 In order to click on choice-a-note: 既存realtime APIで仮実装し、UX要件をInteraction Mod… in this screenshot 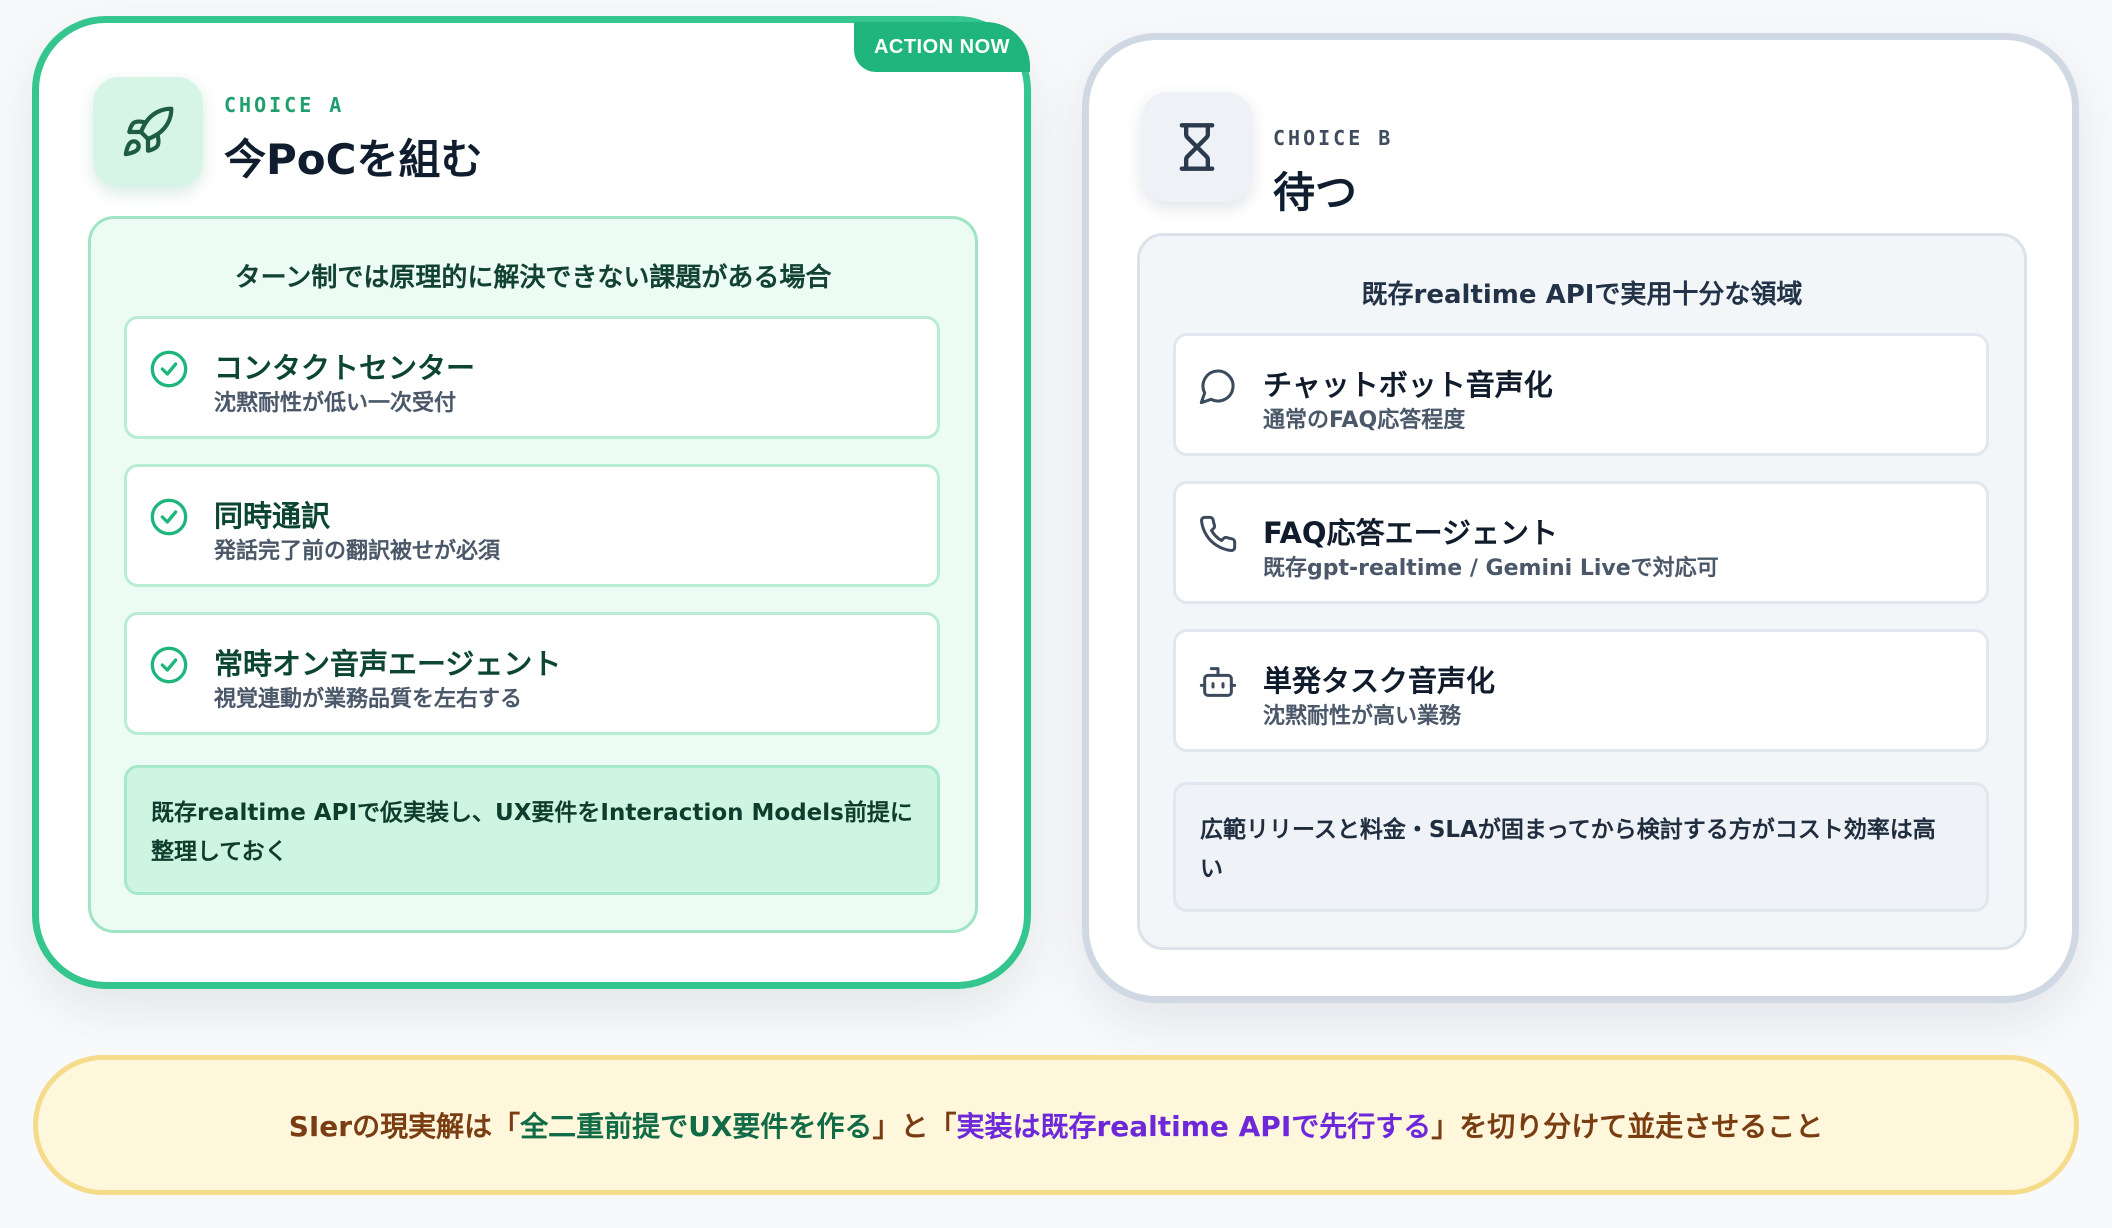, I will do `click(532, 830)`.